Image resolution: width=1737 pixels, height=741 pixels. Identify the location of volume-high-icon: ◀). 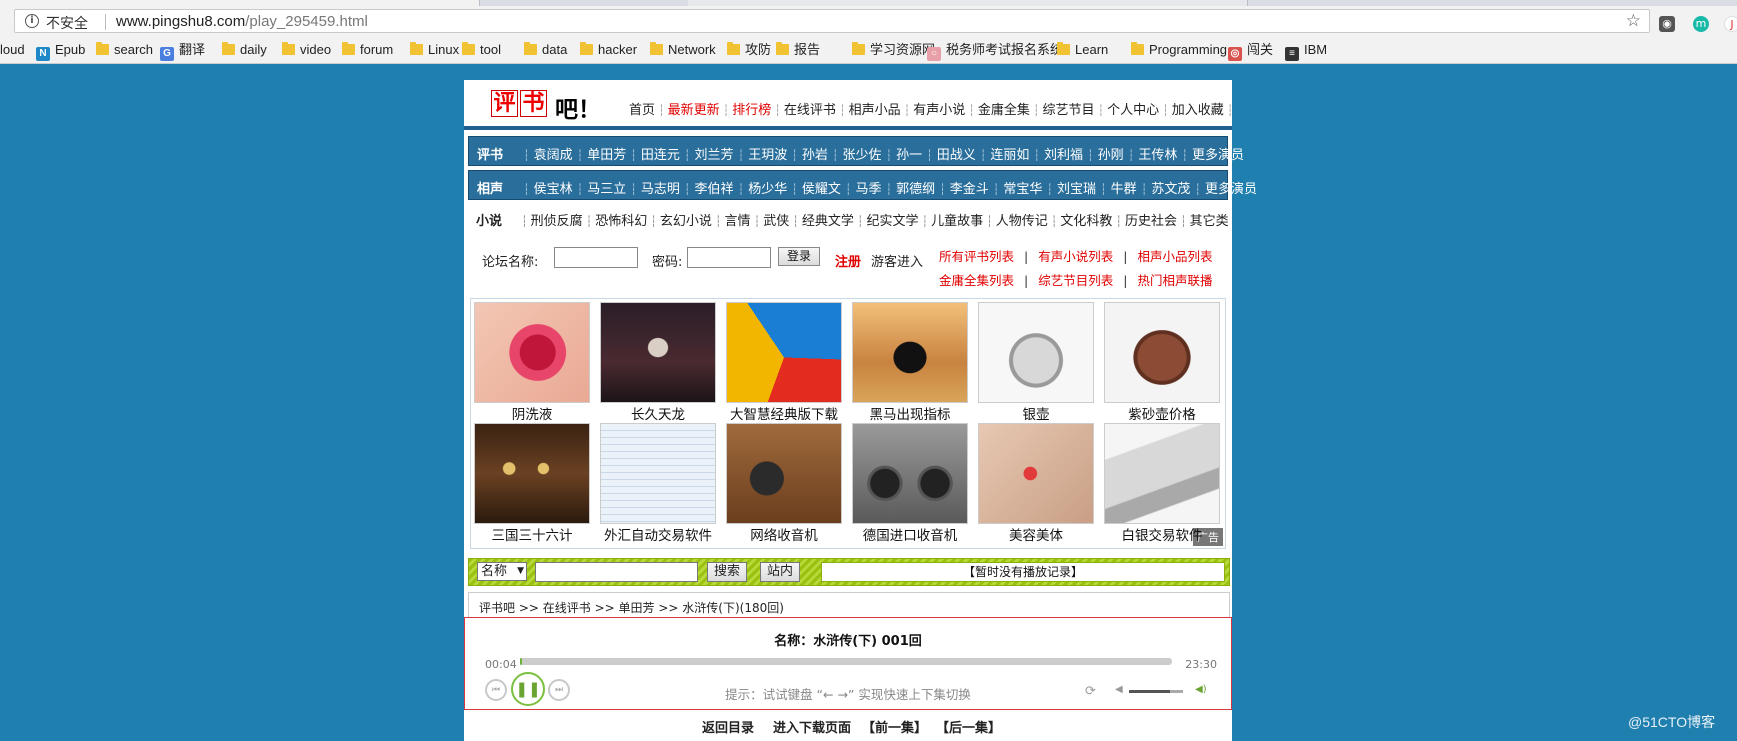
(1201, 689).